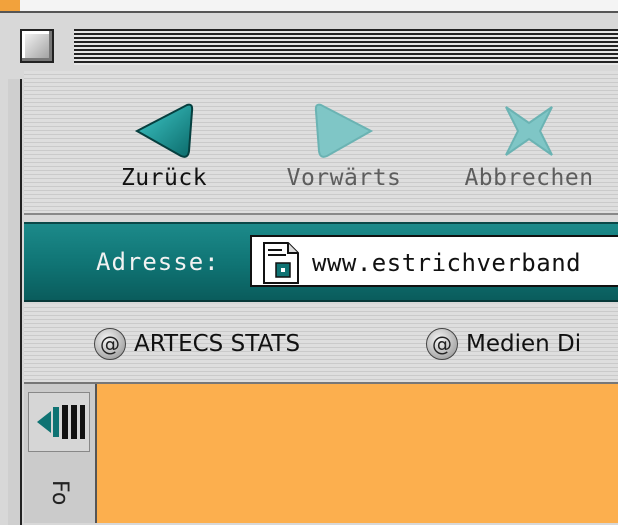 Image resolution: width=618 pixels, height=525 pixels. What do you see at coordinates (529, 131) in the screenshot?
I see `stop-x-icon` at bounding box center [529, 131].